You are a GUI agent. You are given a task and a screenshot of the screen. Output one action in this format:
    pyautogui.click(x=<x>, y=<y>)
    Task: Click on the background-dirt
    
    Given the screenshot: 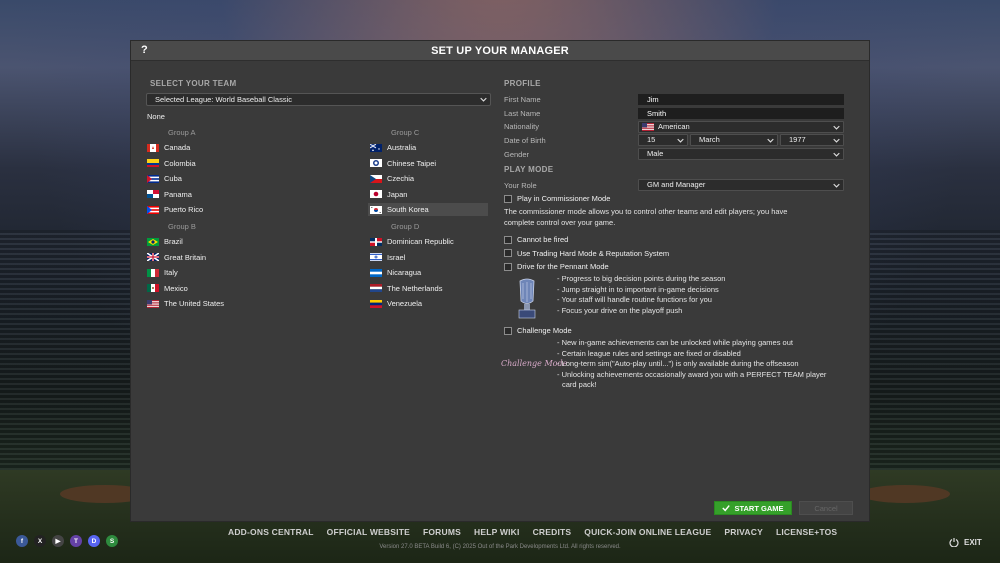 What is the action you would take?
    pyautogui.click(x=905, y=494)
    